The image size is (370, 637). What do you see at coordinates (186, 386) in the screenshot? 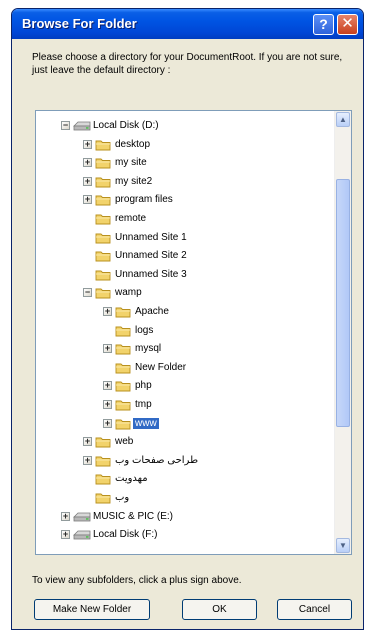
I see `tree-folder-item: + php` at bounding box center [186, 386].